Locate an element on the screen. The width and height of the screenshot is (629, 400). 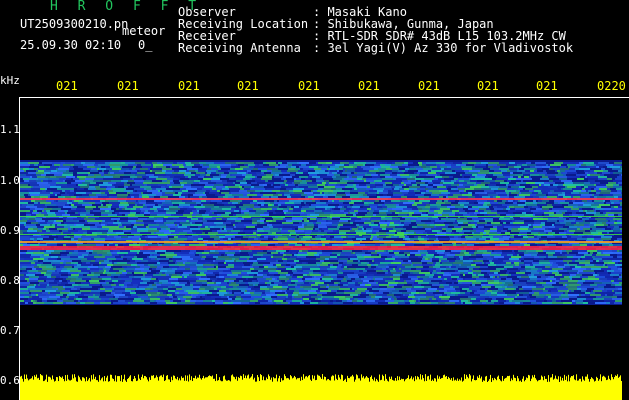
time-tick-6: 021 is located at coordinates (369, 86).